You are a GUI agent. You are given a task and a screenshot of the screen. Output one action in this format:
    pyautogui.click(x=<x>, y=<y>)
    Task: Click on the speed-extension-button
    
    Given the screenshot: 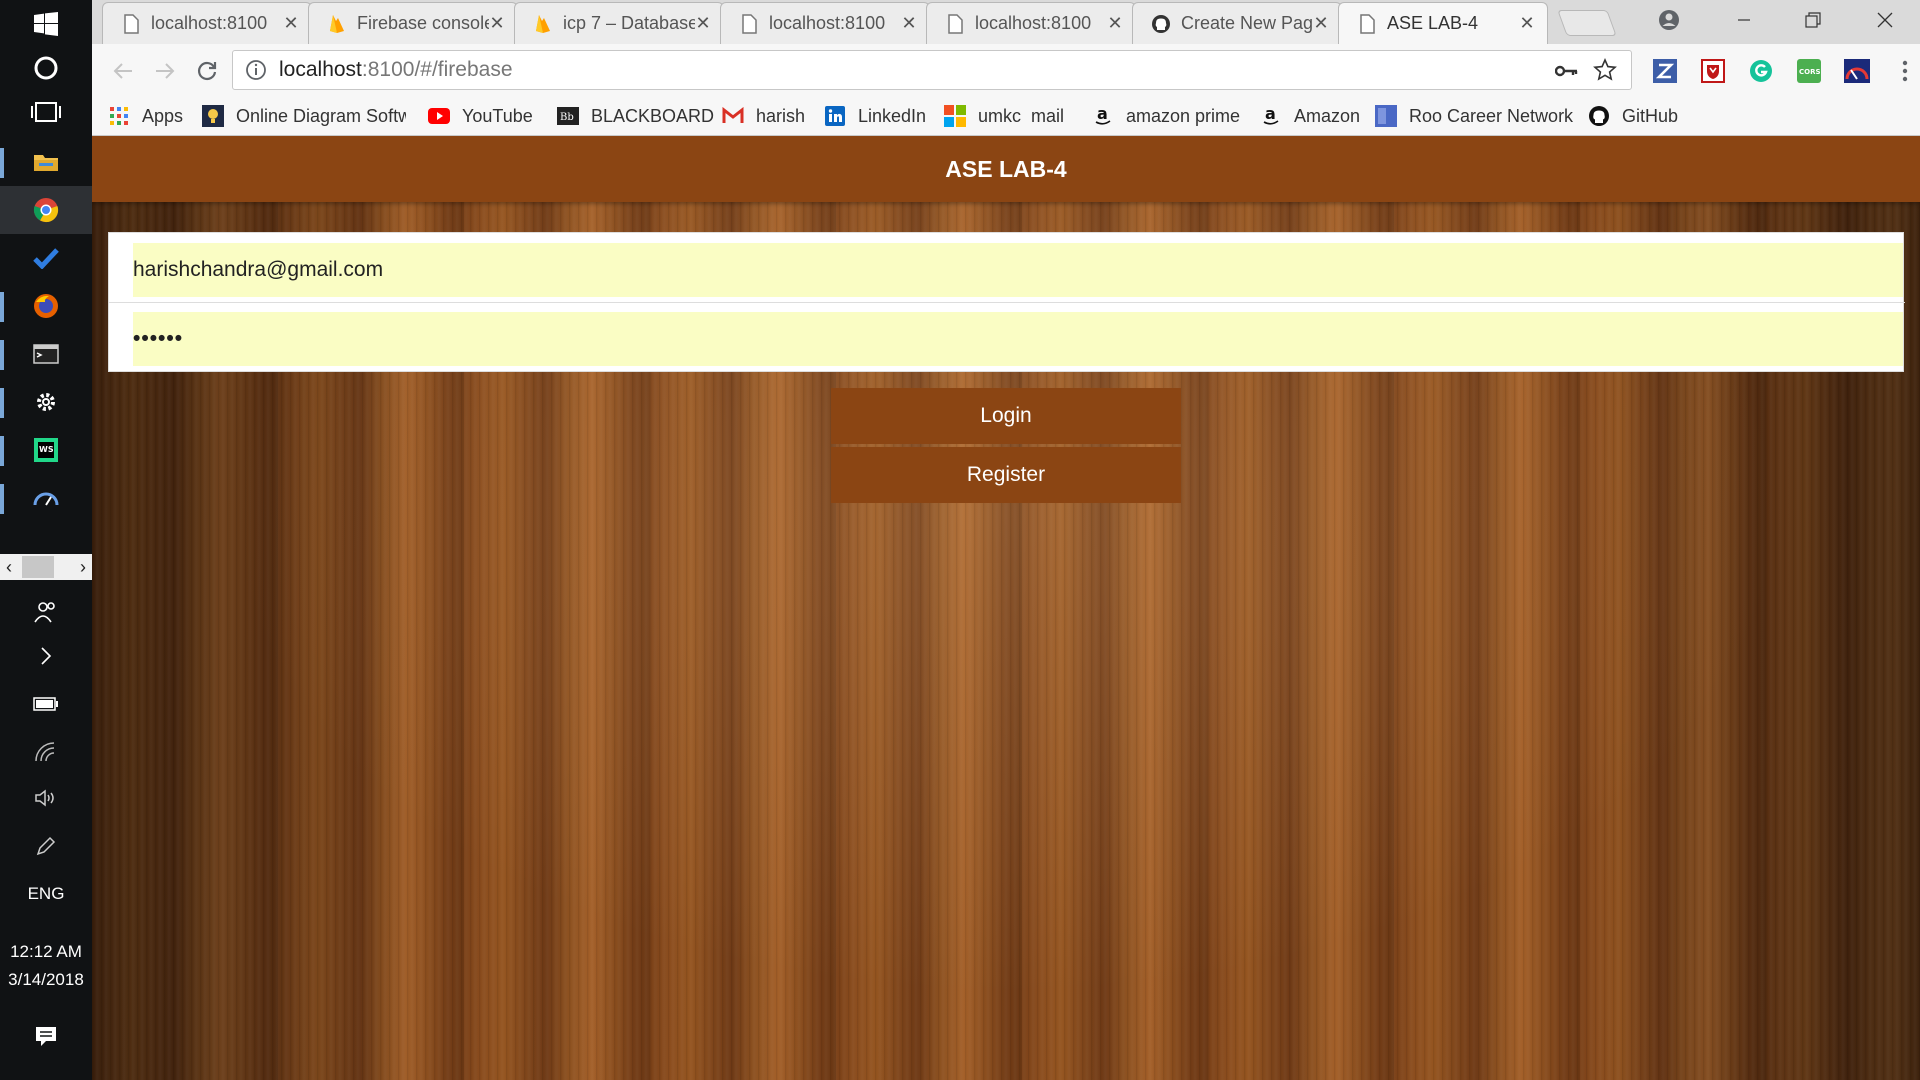 What is the action you would take?
    pyautogui.click(x=1857, y=71)
    